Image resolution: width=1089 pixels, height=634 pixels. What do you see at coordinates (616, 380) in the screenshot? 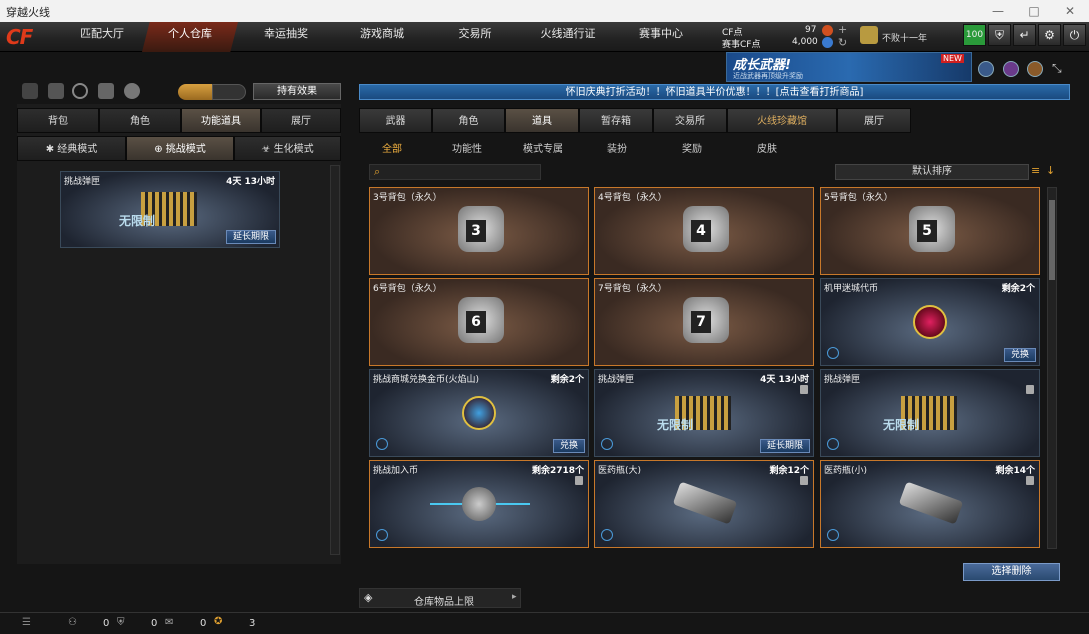
I see `item-card-title: 挑战弹匣` at bounding box center [616, 380].